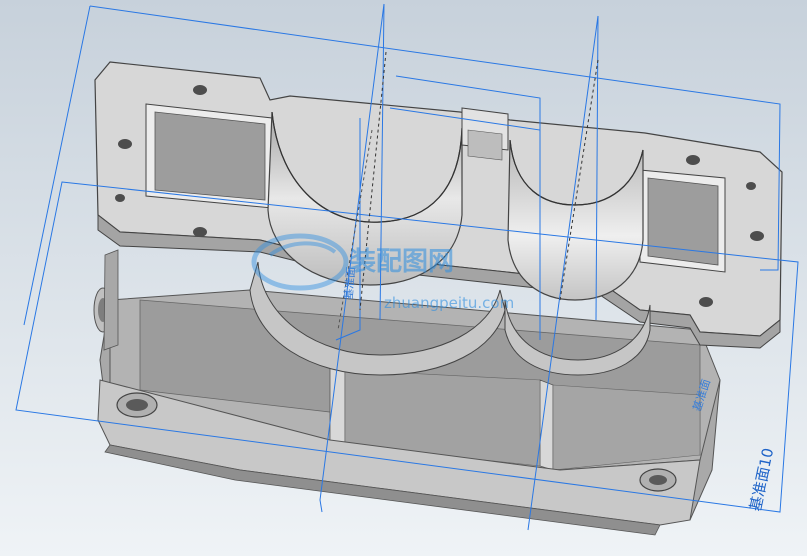  What do you see at coordinates (449, 303) in the screenshot?
I see `watermark-url: zhuangpeitu.com` at bounding box center [449, 303].